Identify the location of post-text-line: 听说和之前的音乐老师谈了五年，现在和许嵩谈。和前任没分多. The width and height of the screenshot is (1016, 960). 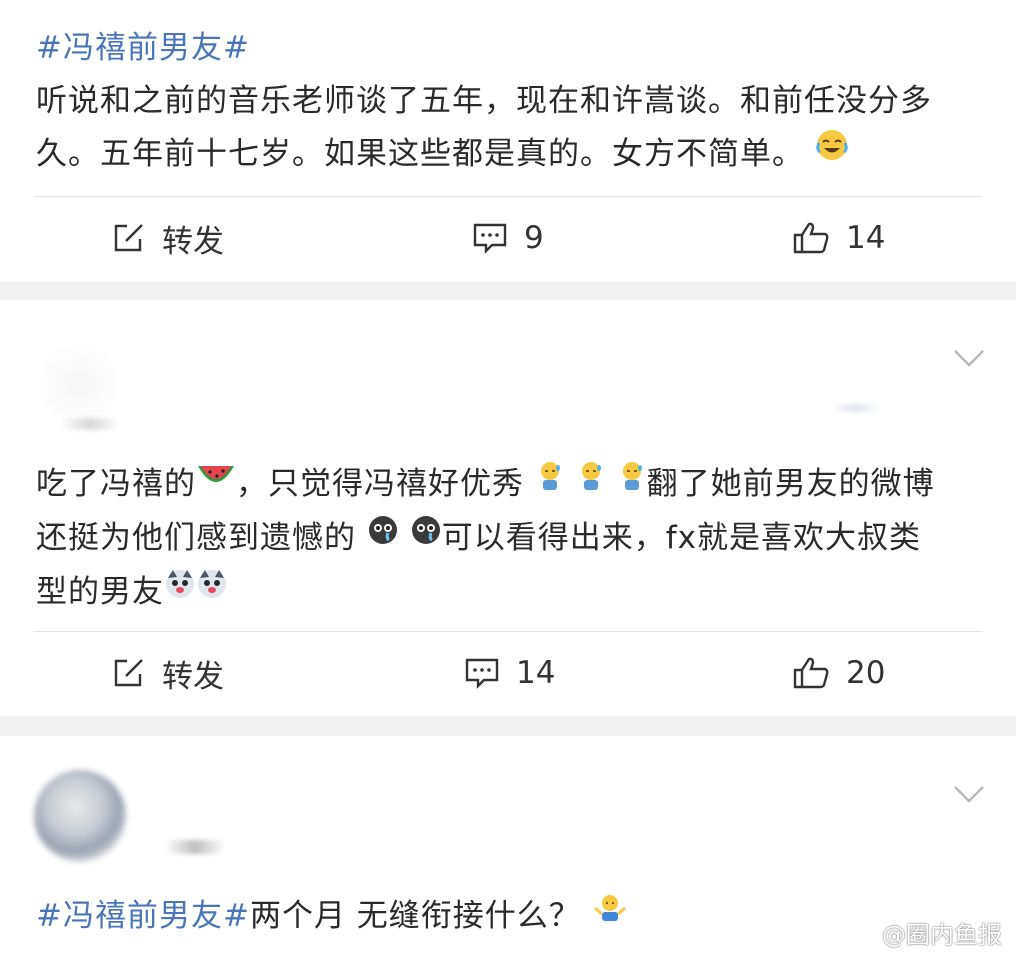
(484, 101).